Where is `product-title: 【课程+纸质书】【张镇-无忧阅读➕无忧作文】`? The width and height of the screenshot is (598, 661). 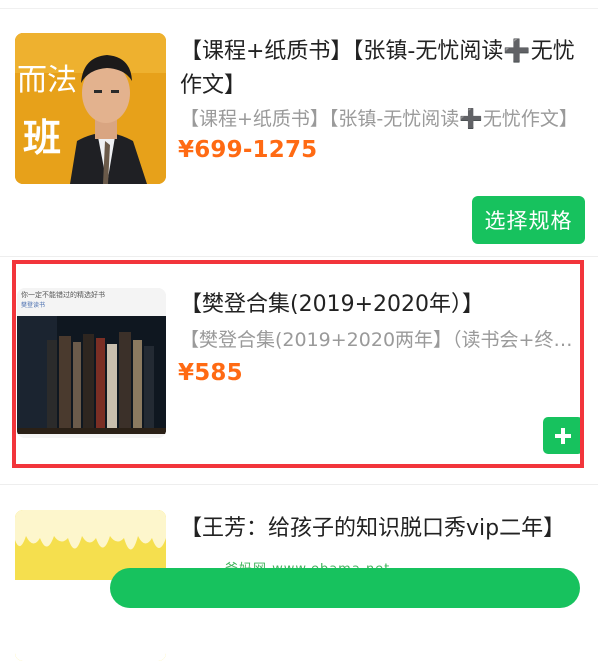
product-title: 【课程+纸质书】【张镇-无忧阅读➕无忧作文】 is located at coordinates (382, 69).